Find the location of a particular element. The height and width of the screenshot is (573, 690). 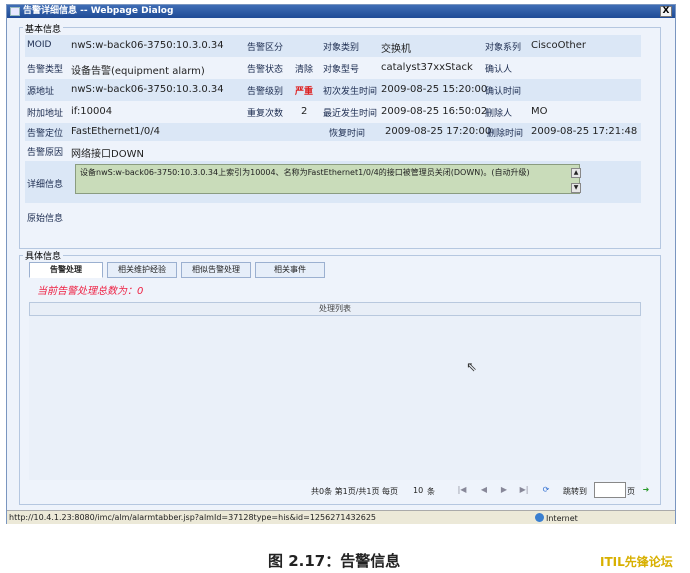

recovery-time-value: 2009-08-25 17:20:00 is located at coordinates (438, 131).